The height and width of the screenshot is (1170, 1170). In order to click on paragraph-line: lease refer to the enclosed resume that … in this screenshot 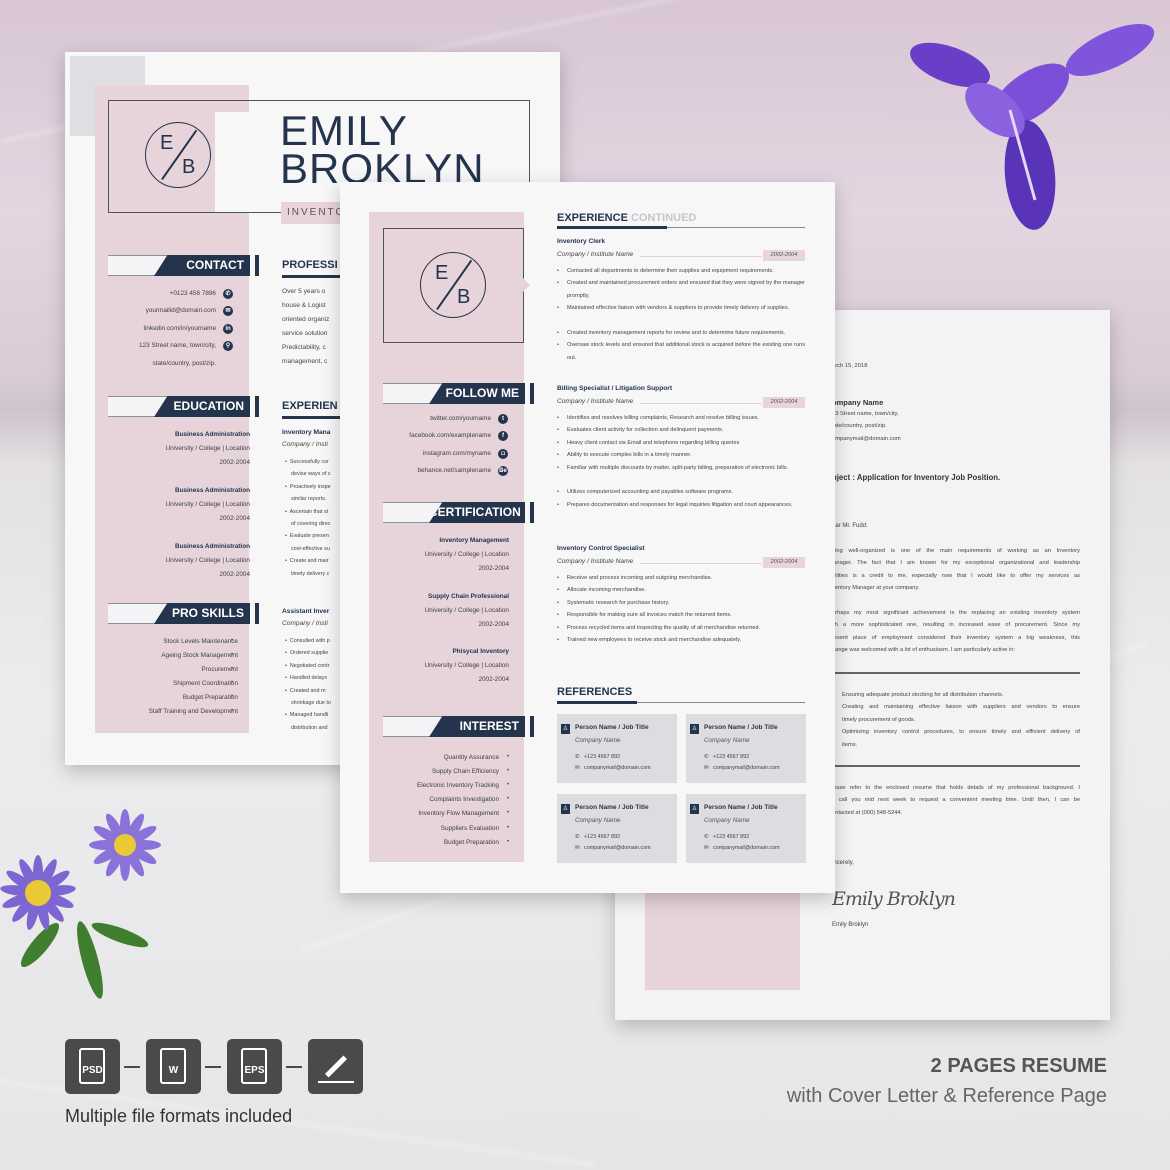, I will do `click(956, 788)`.